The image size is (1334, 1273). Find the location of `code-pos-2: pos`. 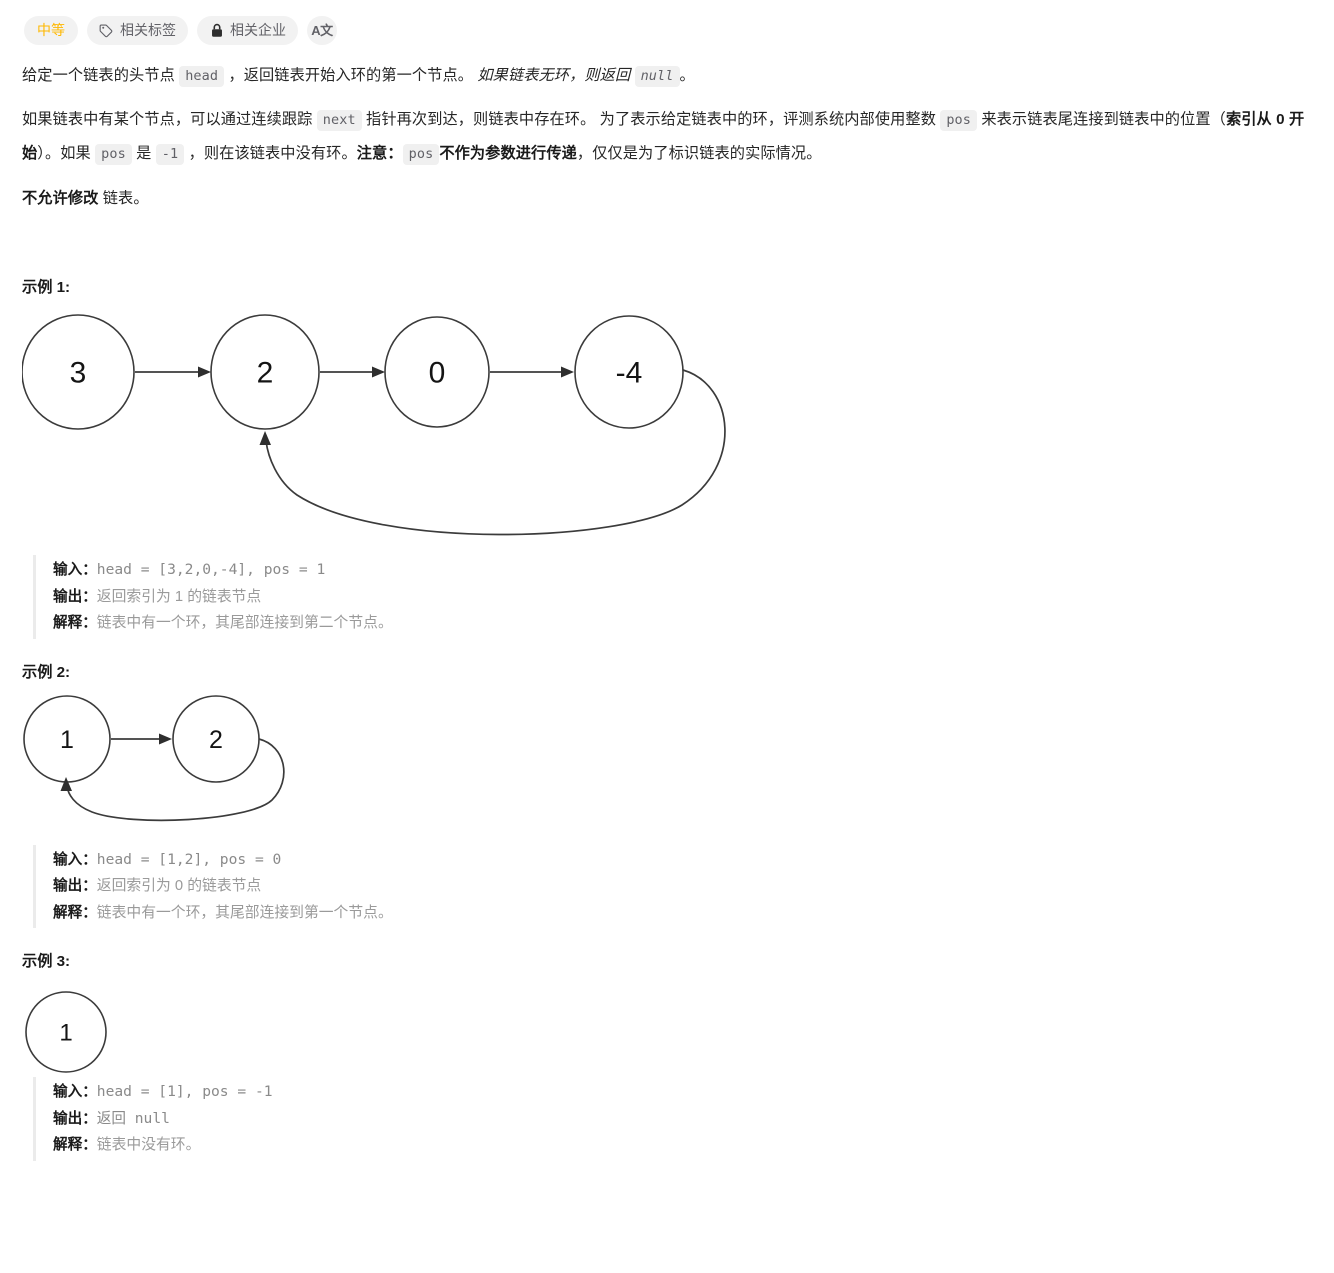

code-pos-2: pos is located at coordinates (113, 154).